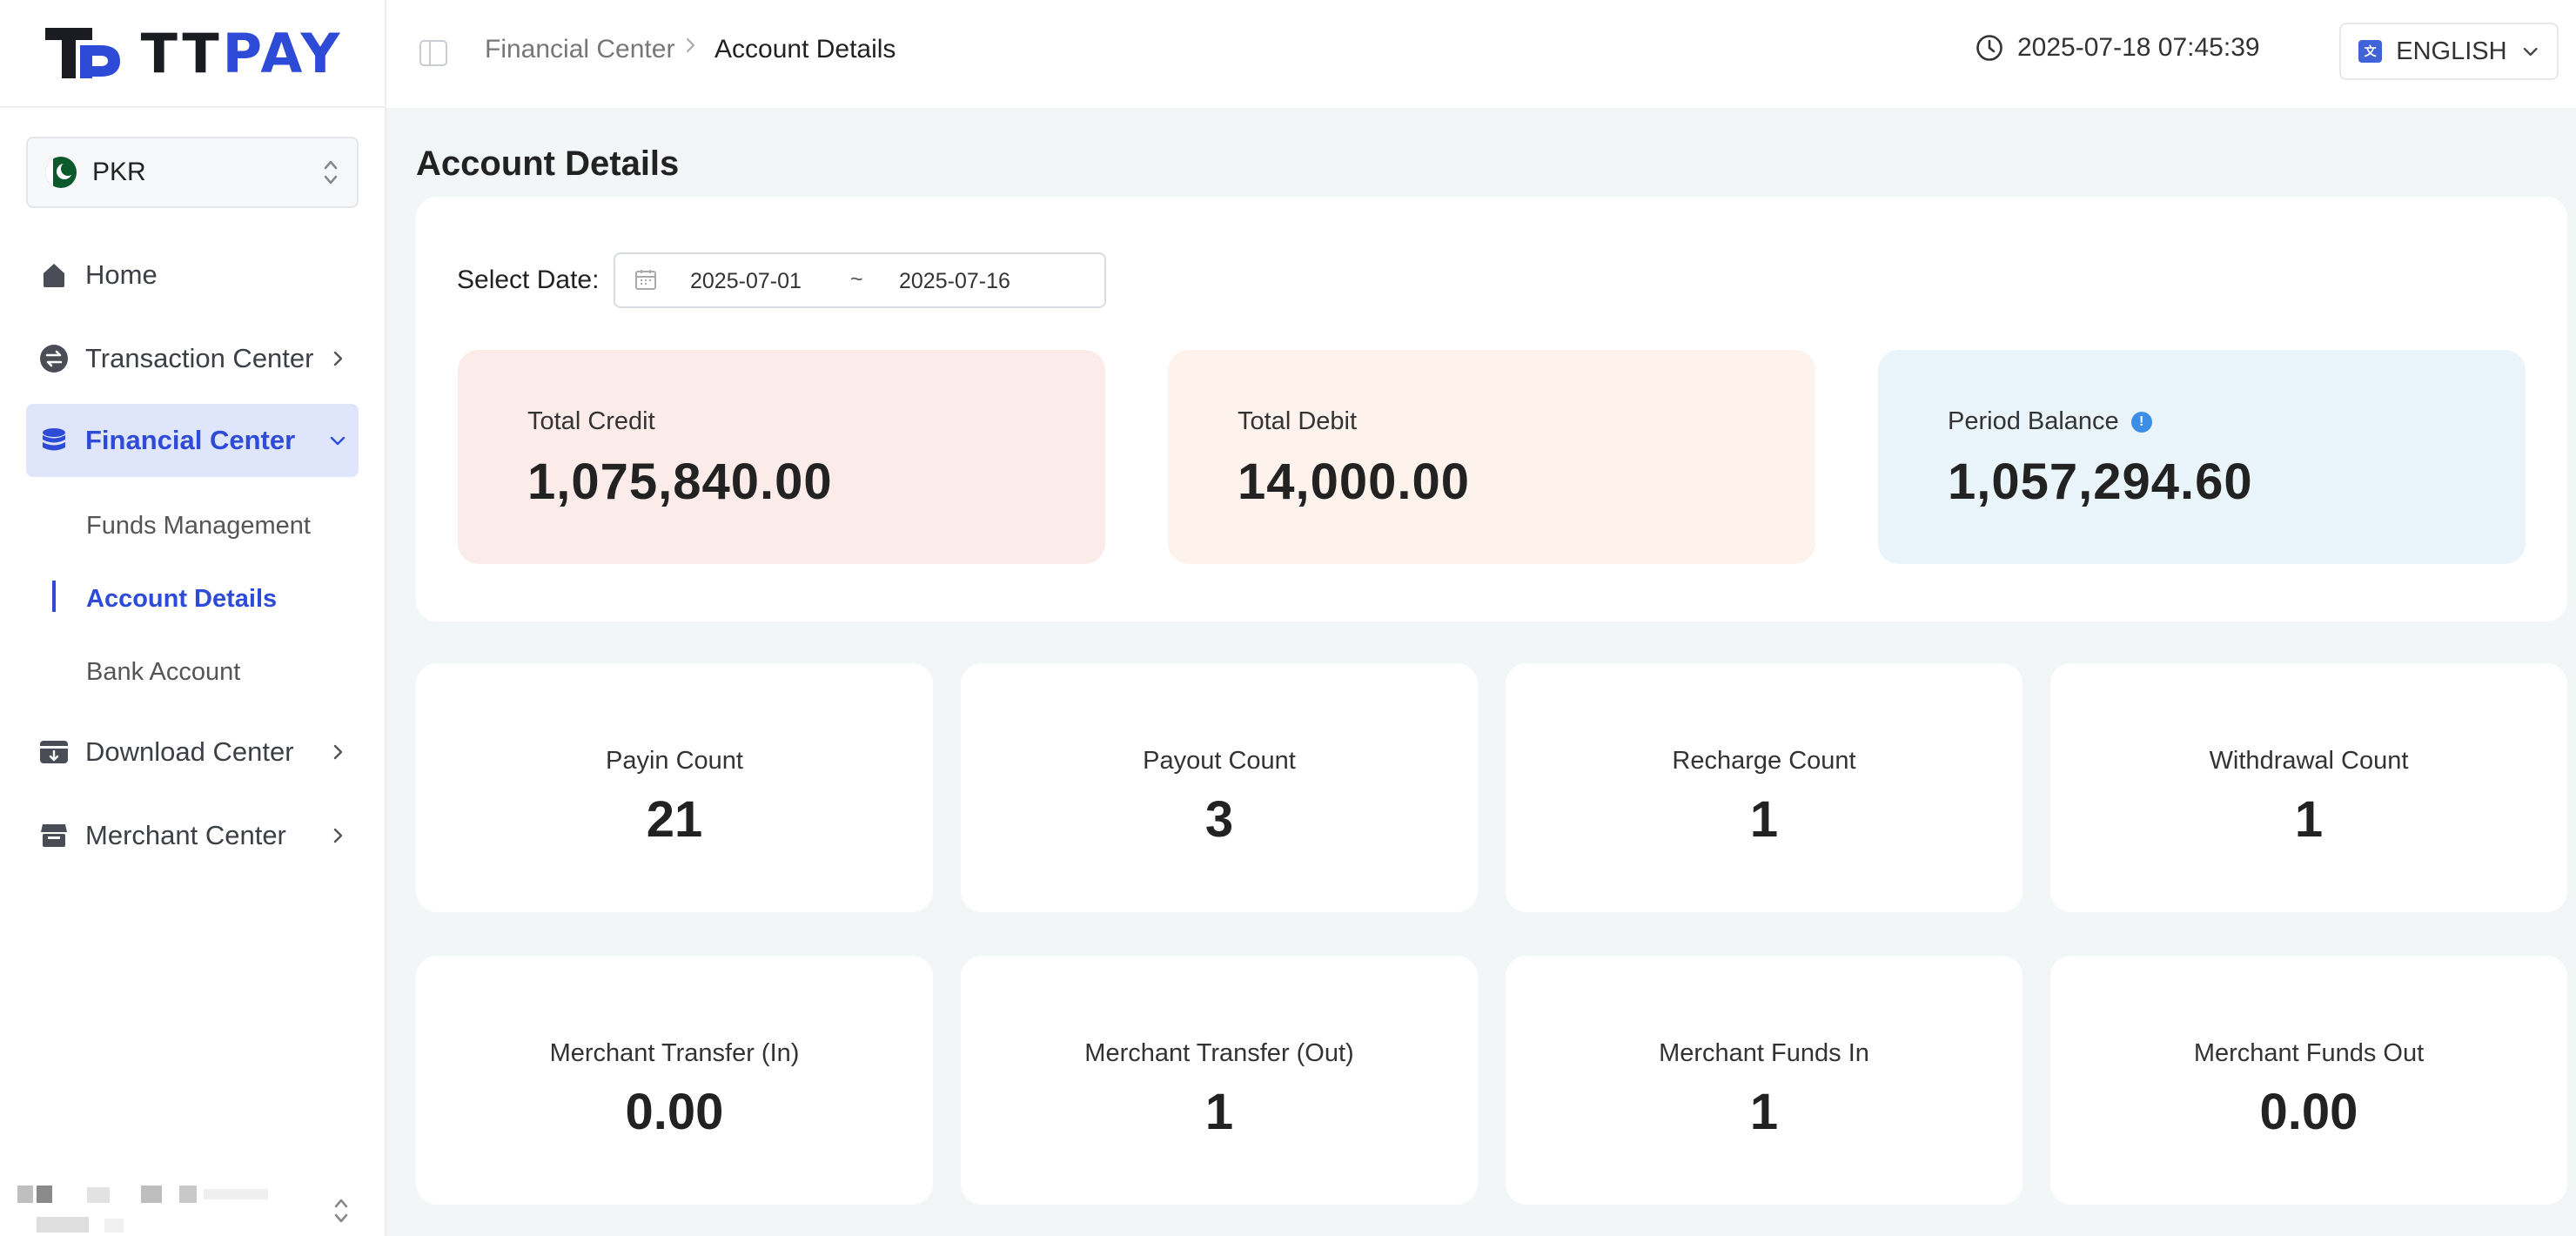 The height and width of the screenshot is (1236, 2576). Describe the element at coordinates (674, 819) in the screenshot. I see `count-value: 21` at that location.